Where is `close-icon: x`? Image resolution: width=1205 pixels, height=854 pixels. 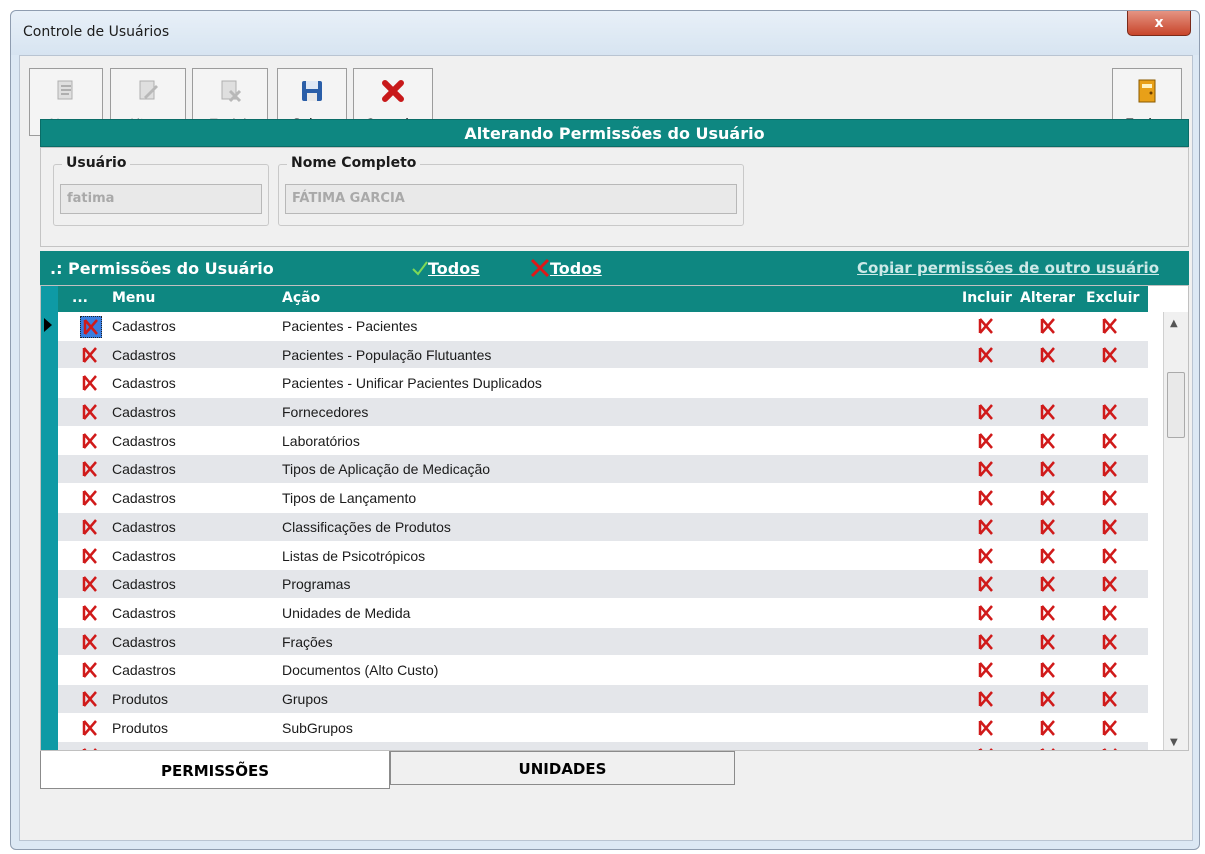 close-icon: x is located at coordinates (1159, 23).